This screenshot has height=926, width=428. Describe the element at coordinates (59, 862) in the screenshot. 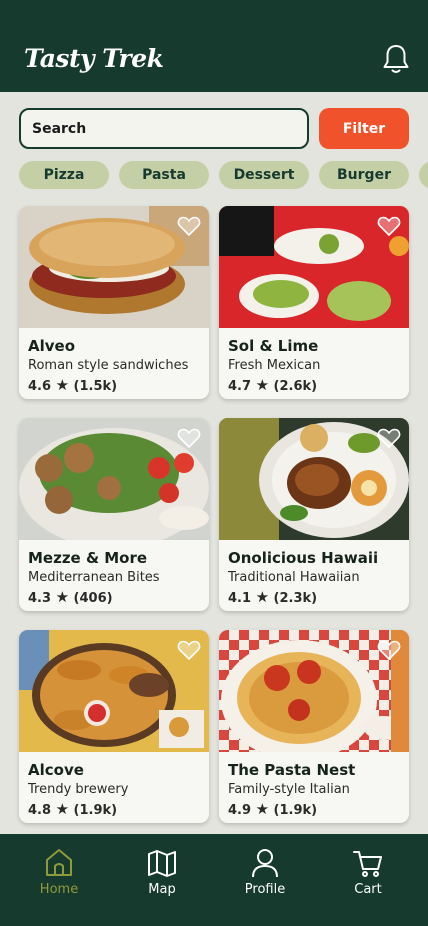

I see `home-icon` at that location.